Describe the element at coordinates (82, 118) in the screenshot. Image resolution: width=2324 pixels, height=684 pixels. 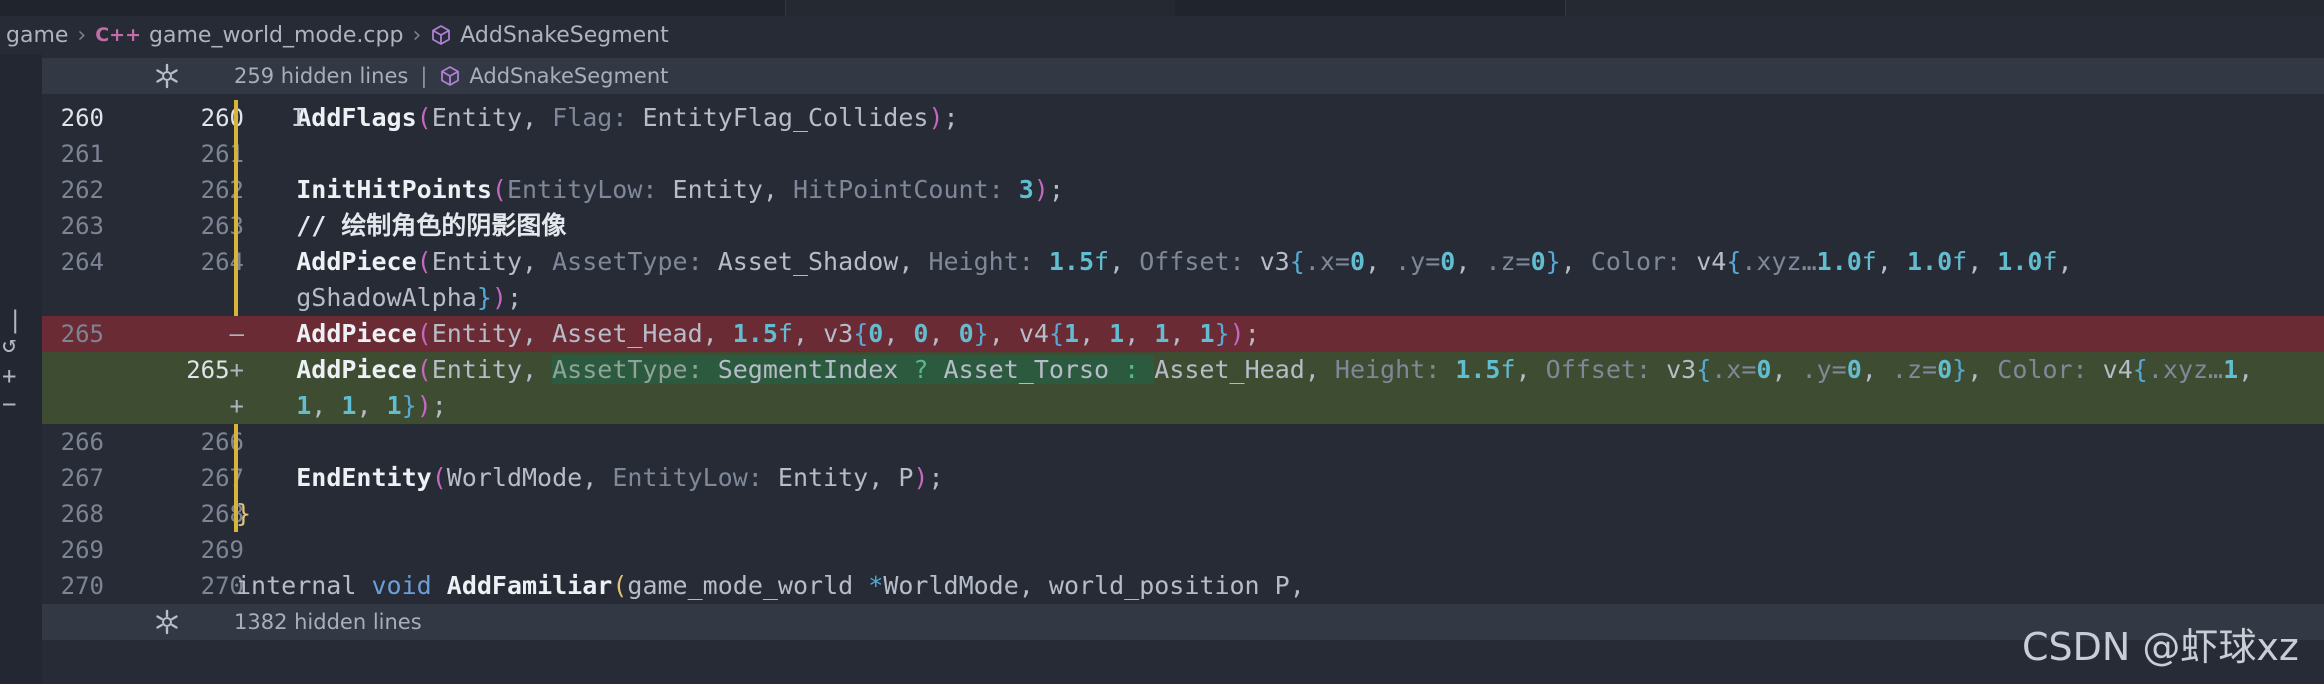
I see `line-number-old: 260` at that location.